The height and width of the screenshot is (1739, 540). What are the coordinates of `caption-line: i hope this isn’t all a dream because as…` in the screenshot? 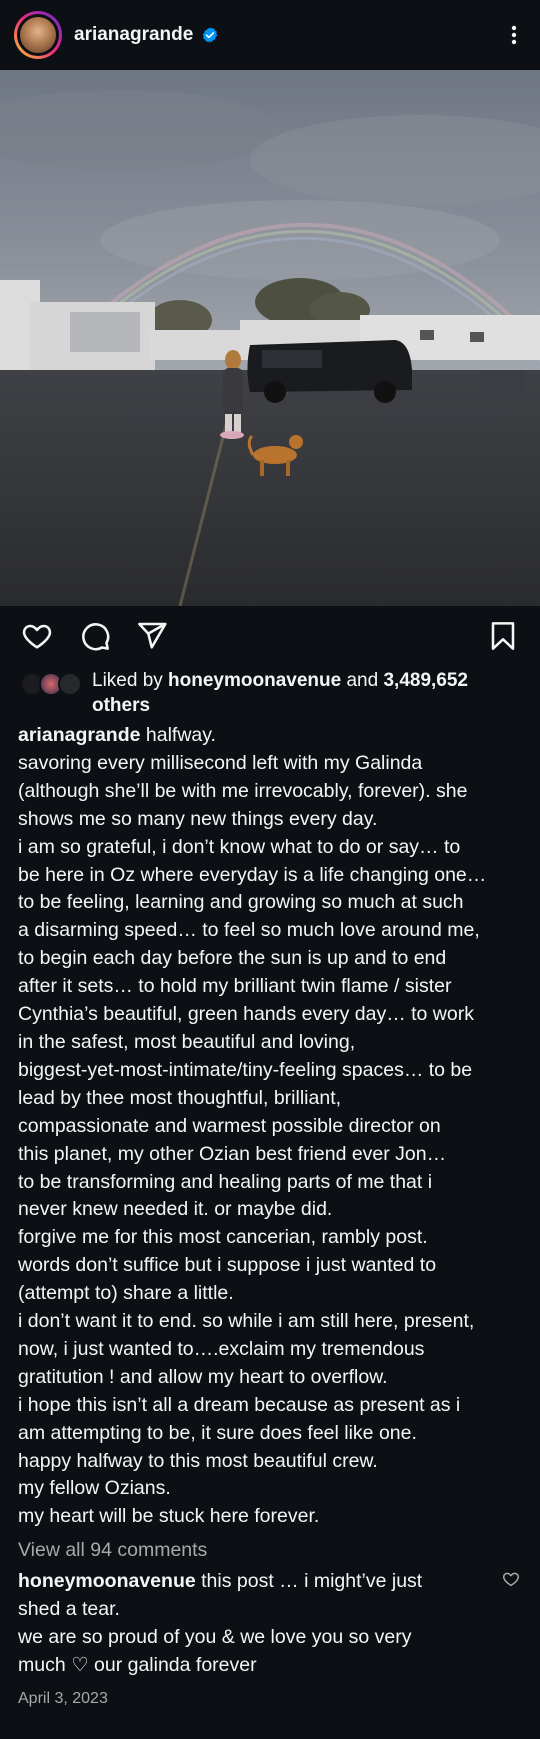 It's located at (239, 1404).